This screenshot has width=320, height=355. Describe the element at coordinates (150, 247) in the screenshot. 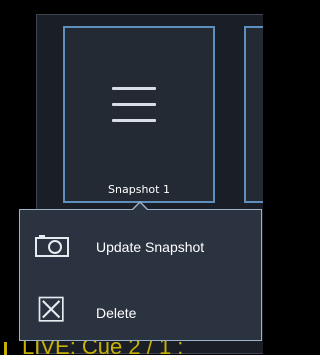

I see `update-snapshot-label: Update Snapshot` at that location.